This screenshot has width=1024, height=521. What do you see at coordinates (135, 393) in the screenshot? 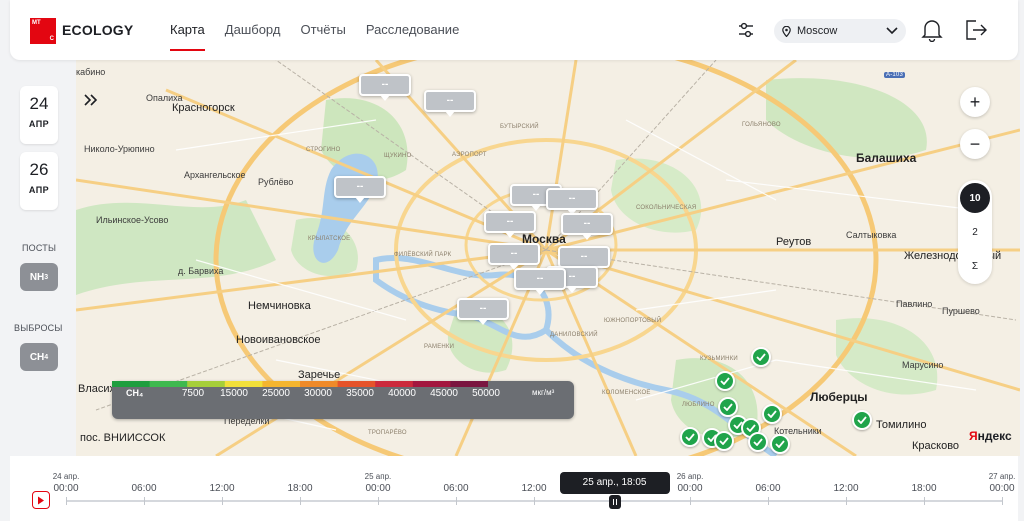
I see `legend-gas: CH₄` at bounding box center [135, 393].